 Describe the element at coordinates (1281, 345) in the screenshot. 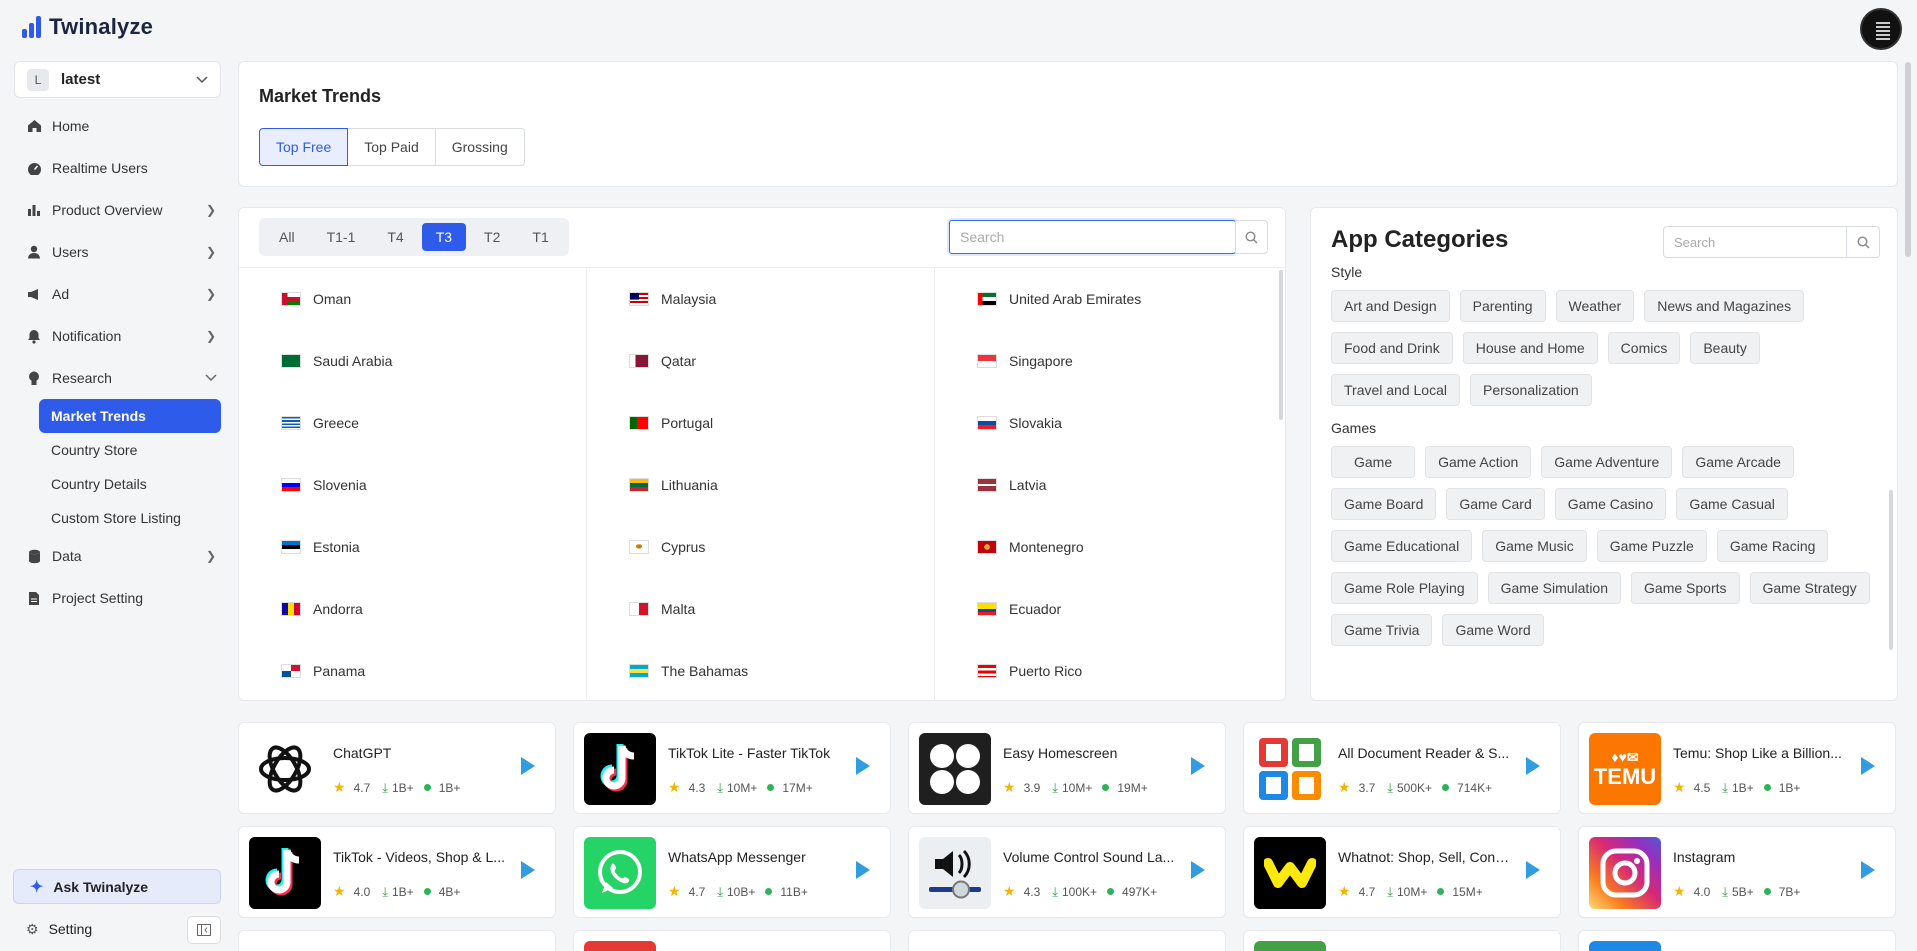

I see `country-list-scrollbar` at that location.